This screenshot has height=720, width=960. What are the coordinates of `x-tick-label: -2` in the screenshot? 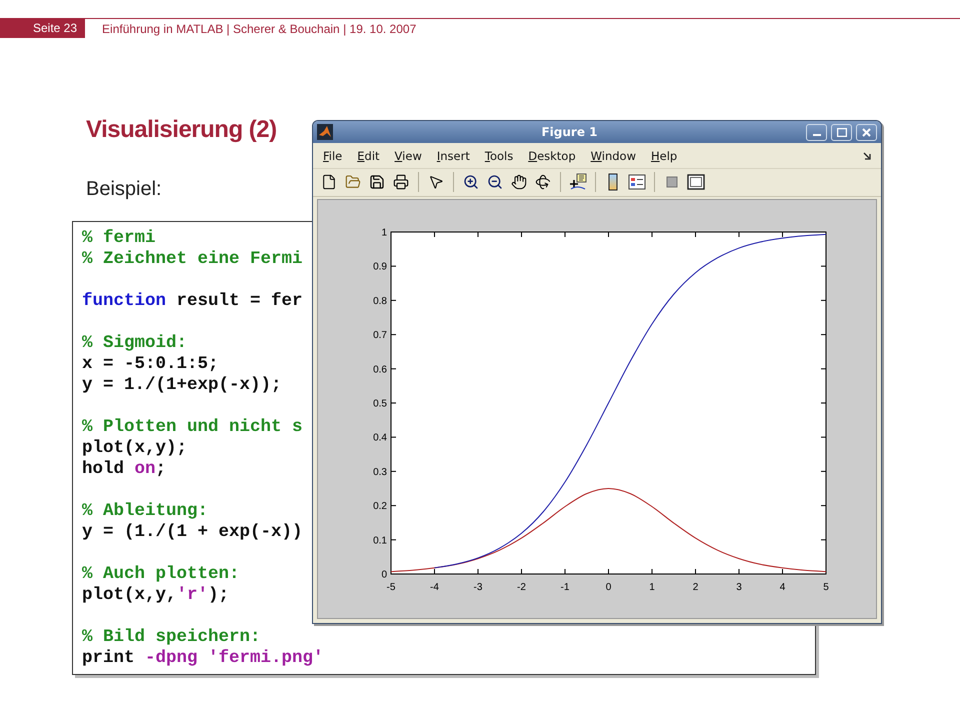 It's located at (521, 587).